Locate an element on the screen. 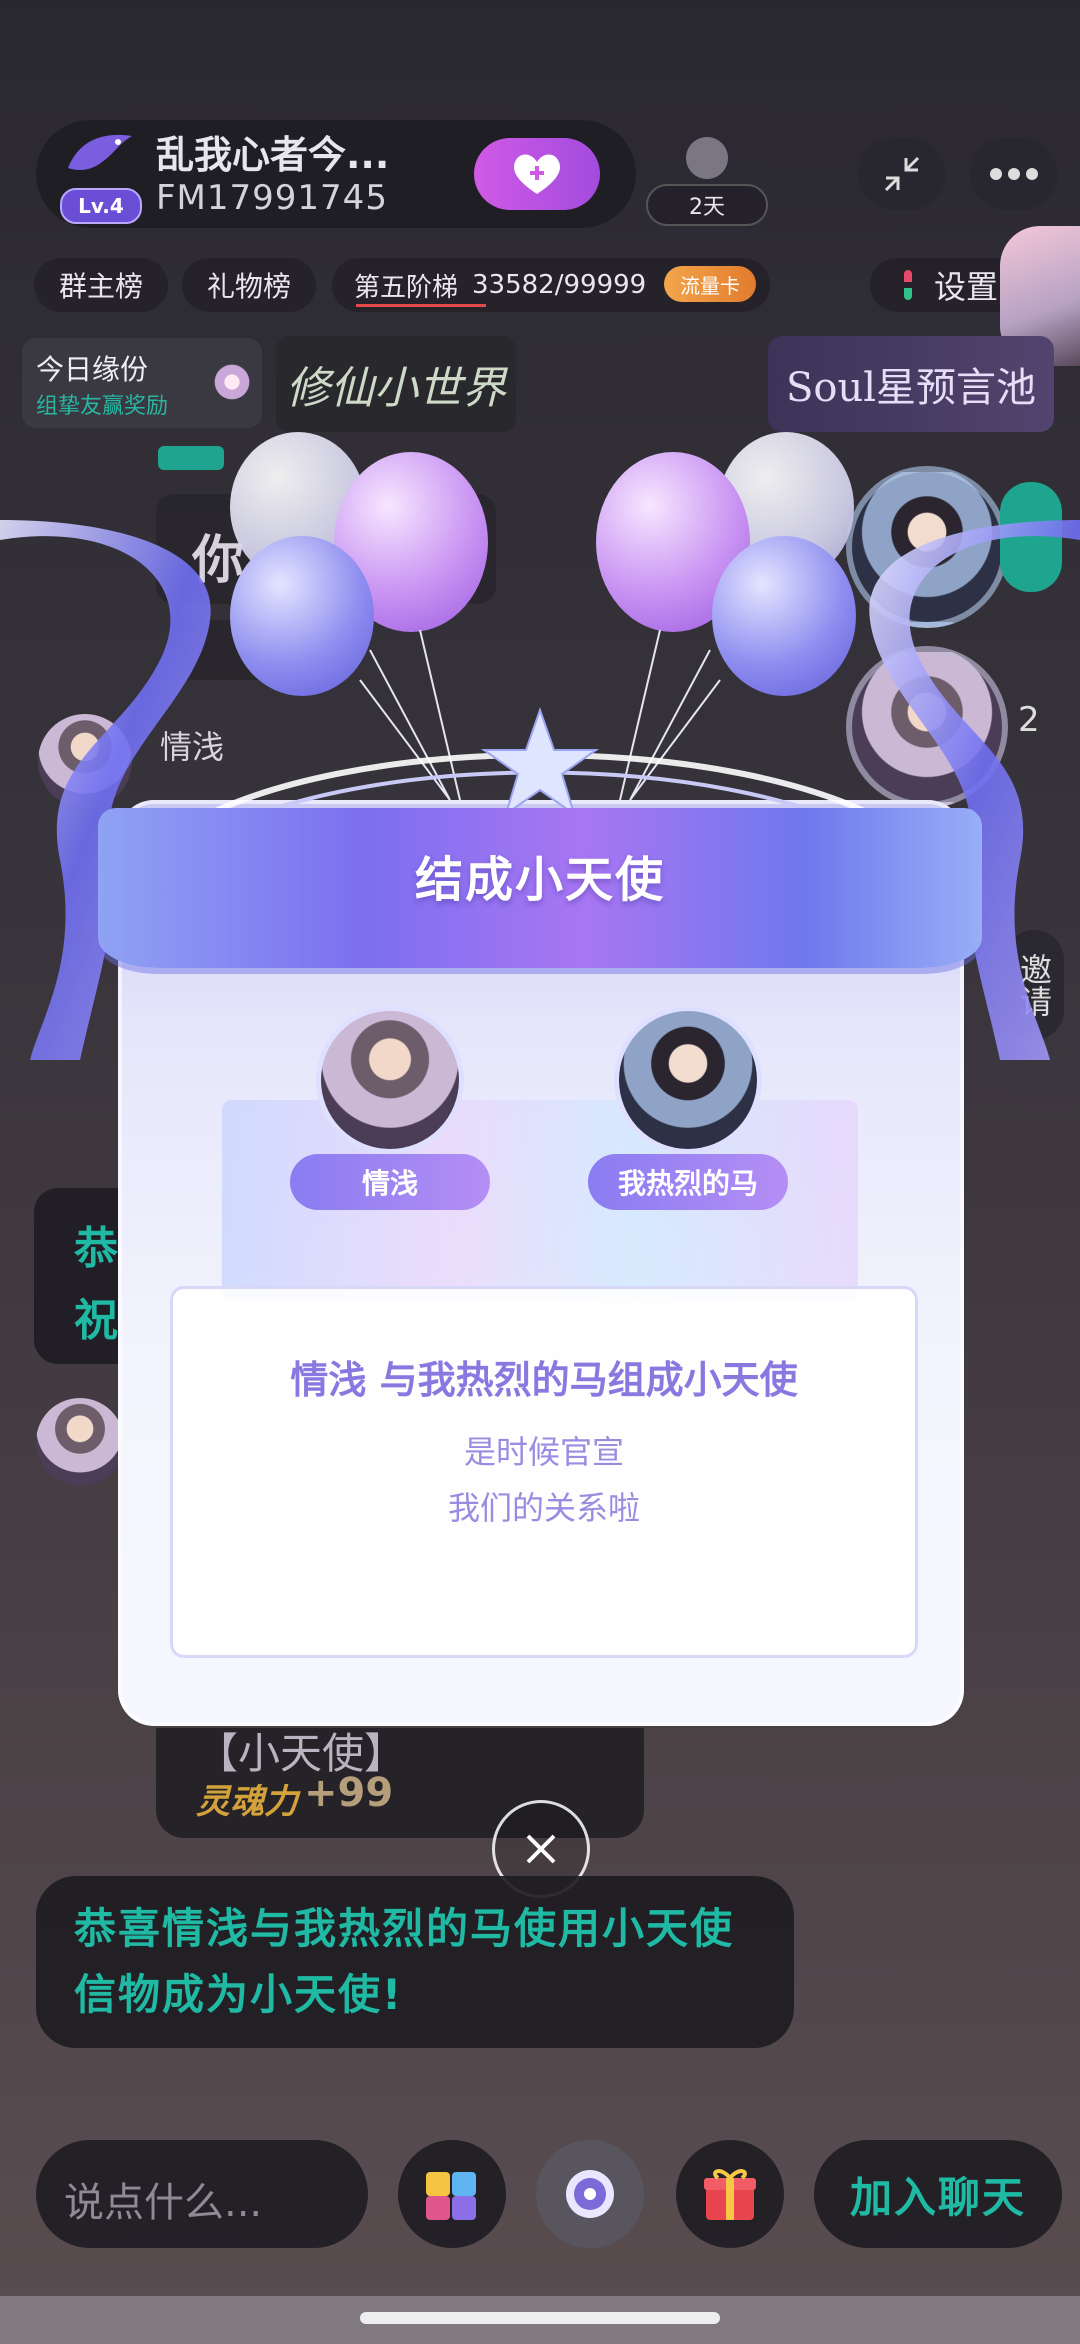  minimize-button is located at coordinates (902, 174).